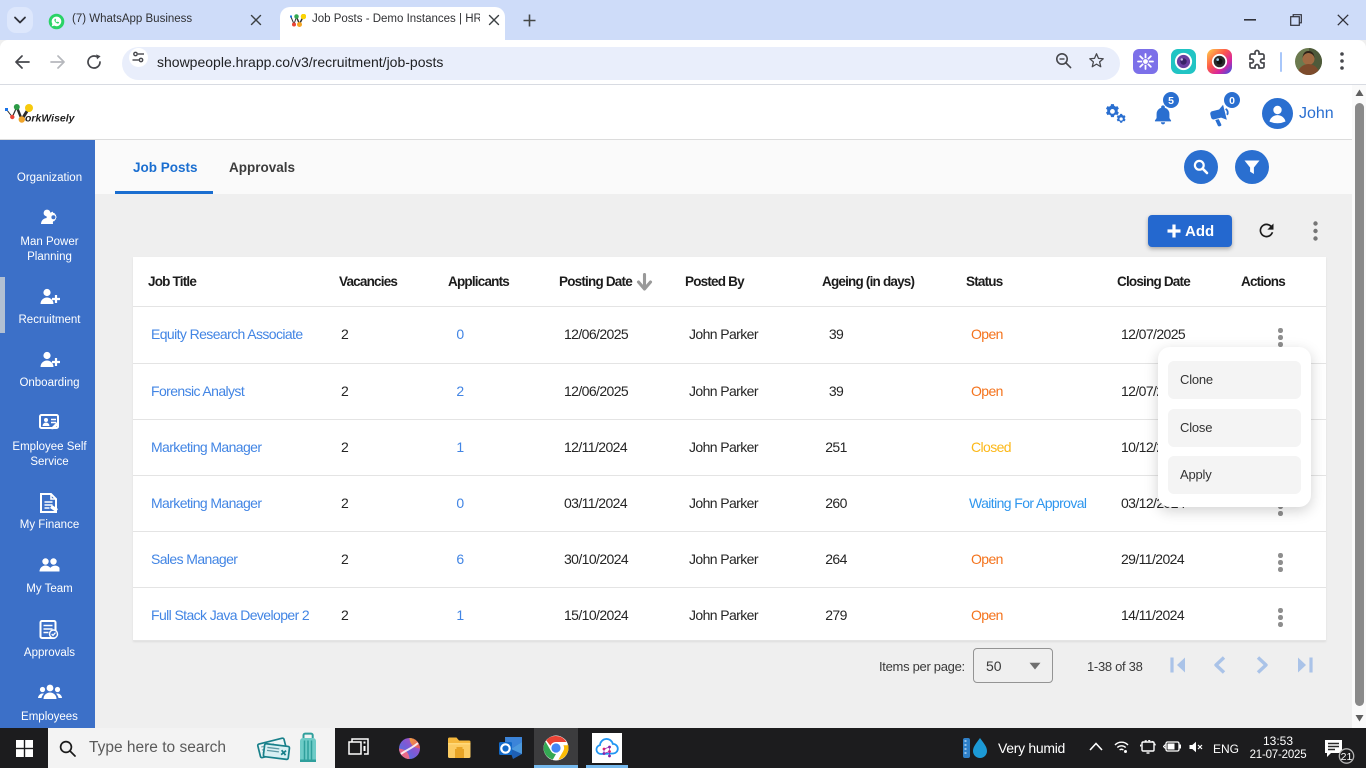  Describe the element at coordinates (50, 119) in the screenshot. I see `svg-text: orkWisely` at that location.